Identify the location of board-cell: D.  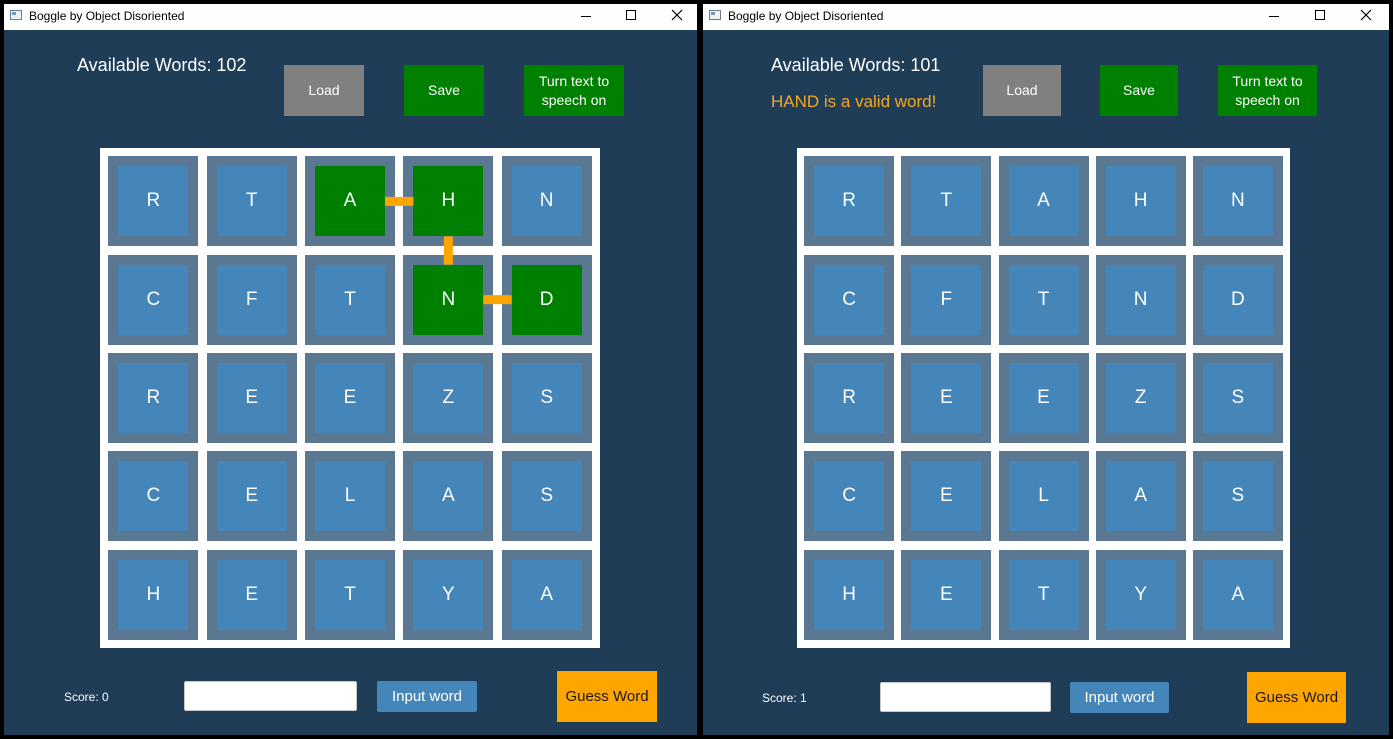
(546, 299).